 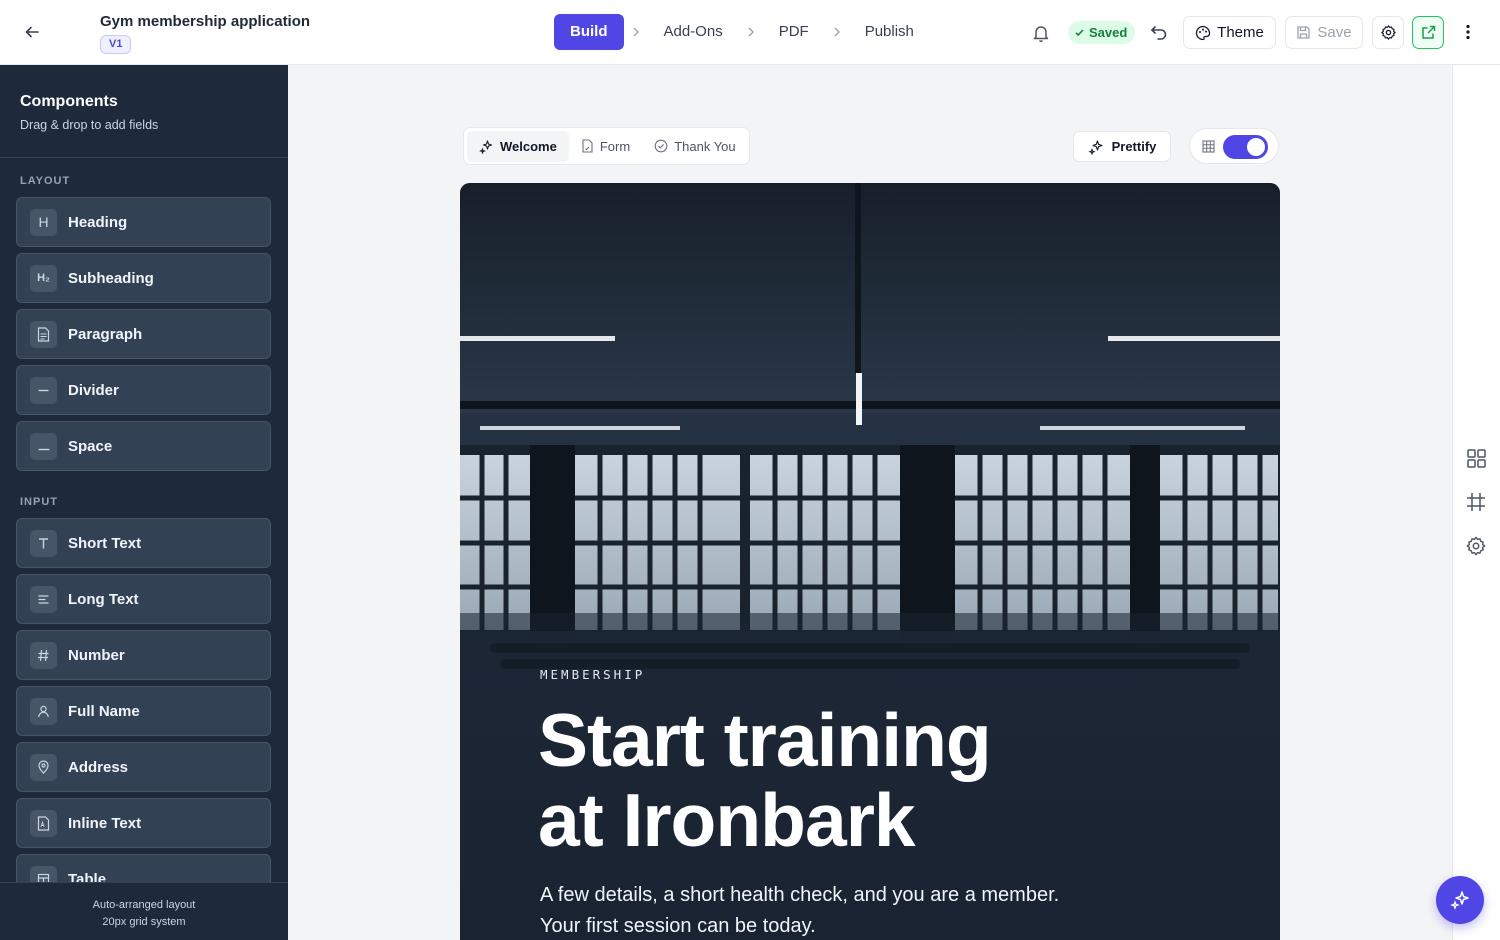 What do you see at coordinates (43, 543) in the screenshot?
I see `text-icon` at bounding box center [43, 543].